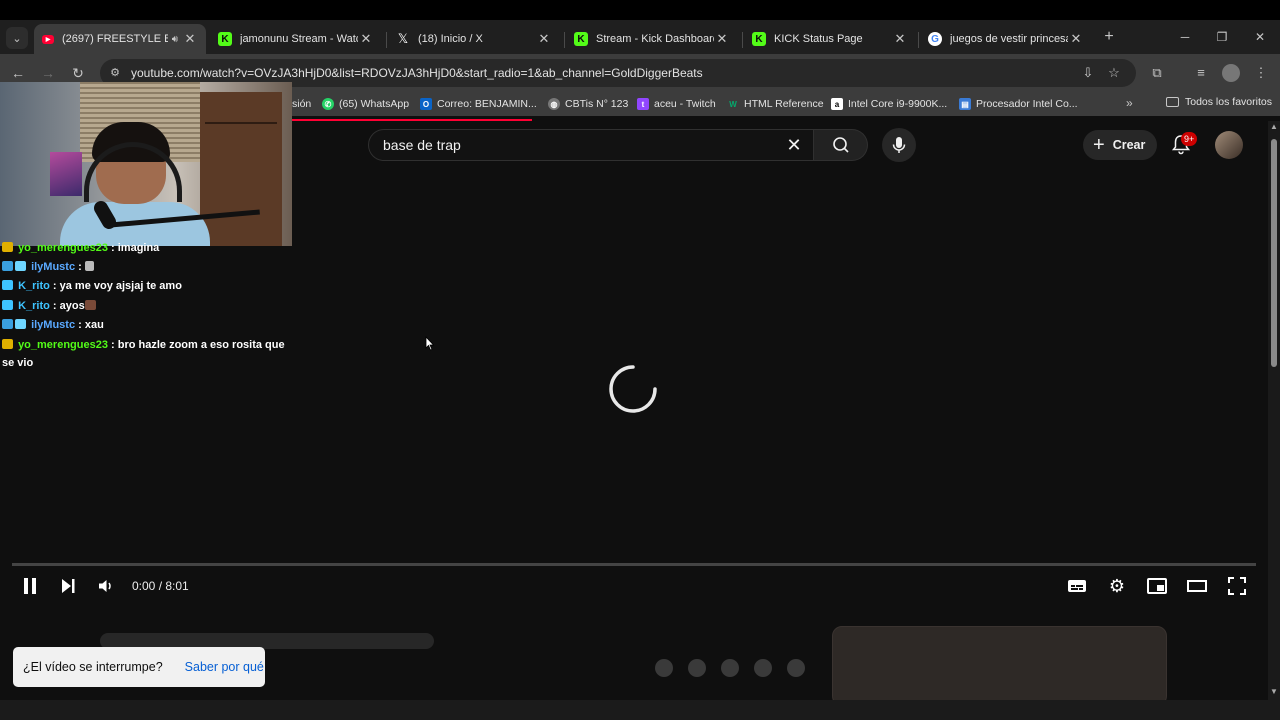  I want to click on moderator-badge-icon, so click(20, 324).